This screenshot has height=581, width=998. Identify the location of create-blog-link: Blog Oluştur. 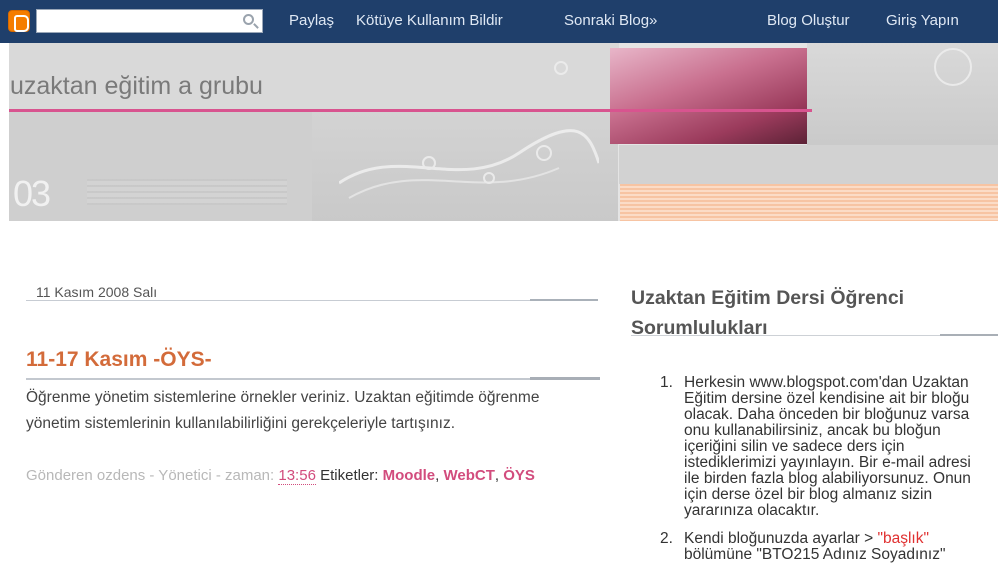
(808, 20).